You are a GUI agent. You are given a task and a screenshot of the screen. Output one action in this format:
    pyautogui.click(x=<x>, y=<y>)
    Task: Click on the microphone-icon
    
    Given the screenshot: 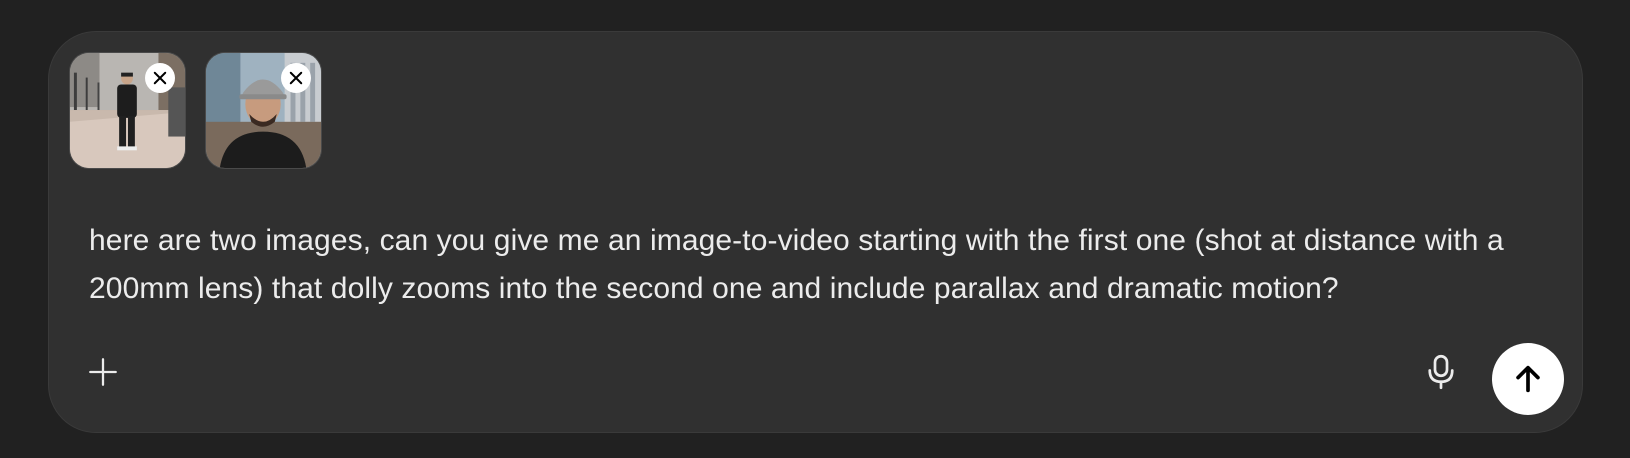 What is the action you would take?
    pyautogui.click(x=1441, y=372)
    